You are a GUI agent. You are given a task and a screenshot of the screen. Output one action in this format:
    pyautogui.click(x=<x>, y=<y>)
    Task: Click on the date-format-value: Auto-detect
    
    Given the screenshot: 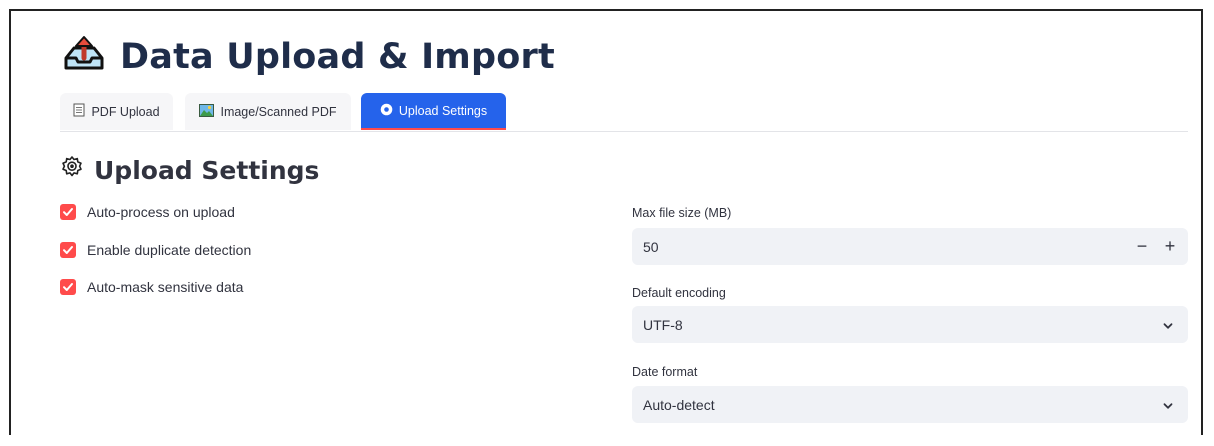 What is the action you would take?
    pyautogui.click(x=679, y=404)
    